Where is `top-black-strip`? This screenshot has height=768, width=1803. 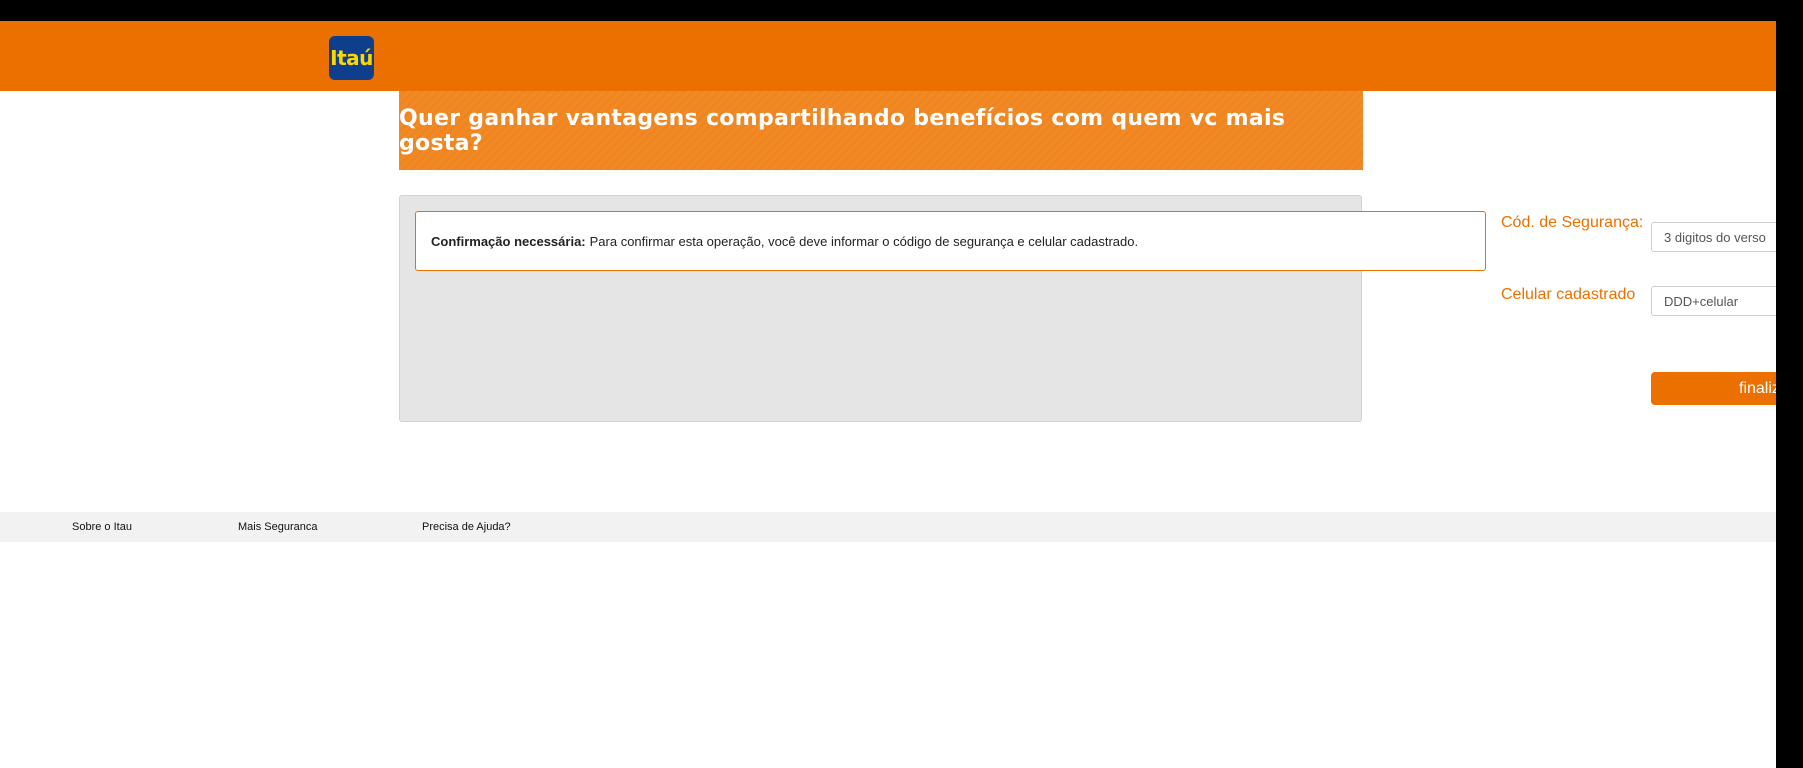 top-black-strip is located at coordinates (901, 10).